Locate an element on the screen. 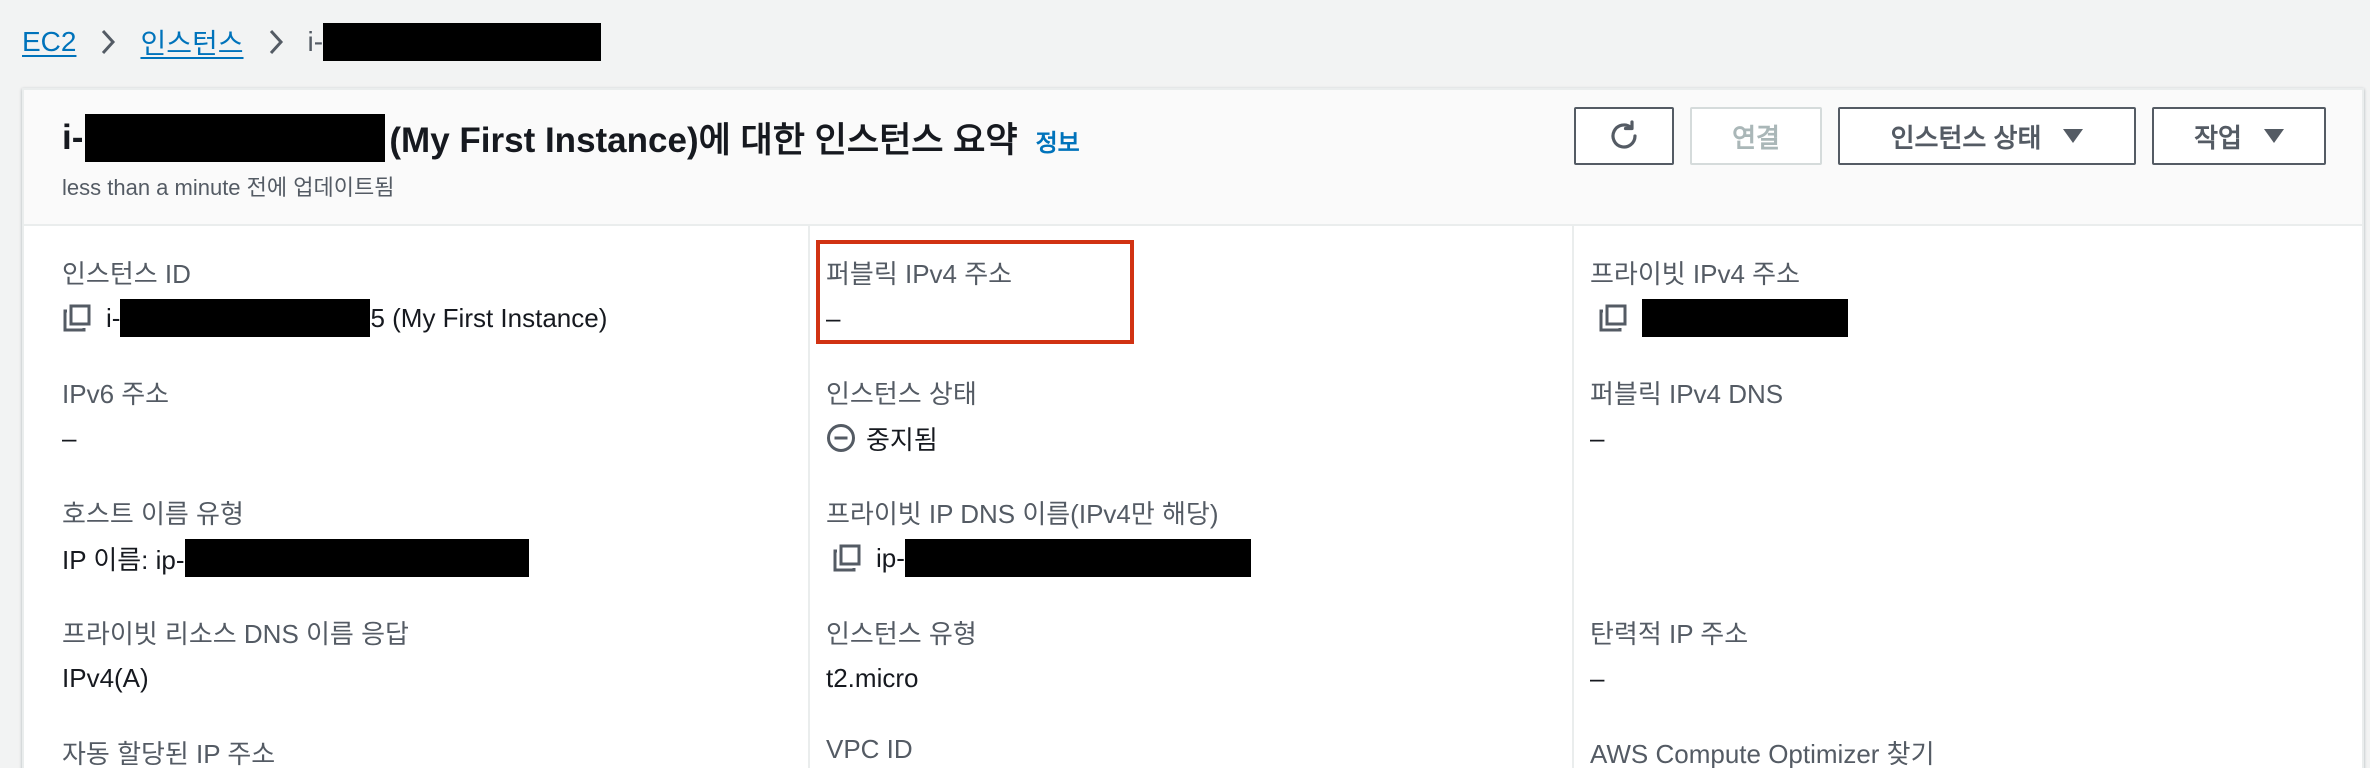 The height and width of the screenshot is (768, 2370). field-instance-id: 인스턴스 ID i- 5 (My First Instance) is located at coordinates (335, 295).